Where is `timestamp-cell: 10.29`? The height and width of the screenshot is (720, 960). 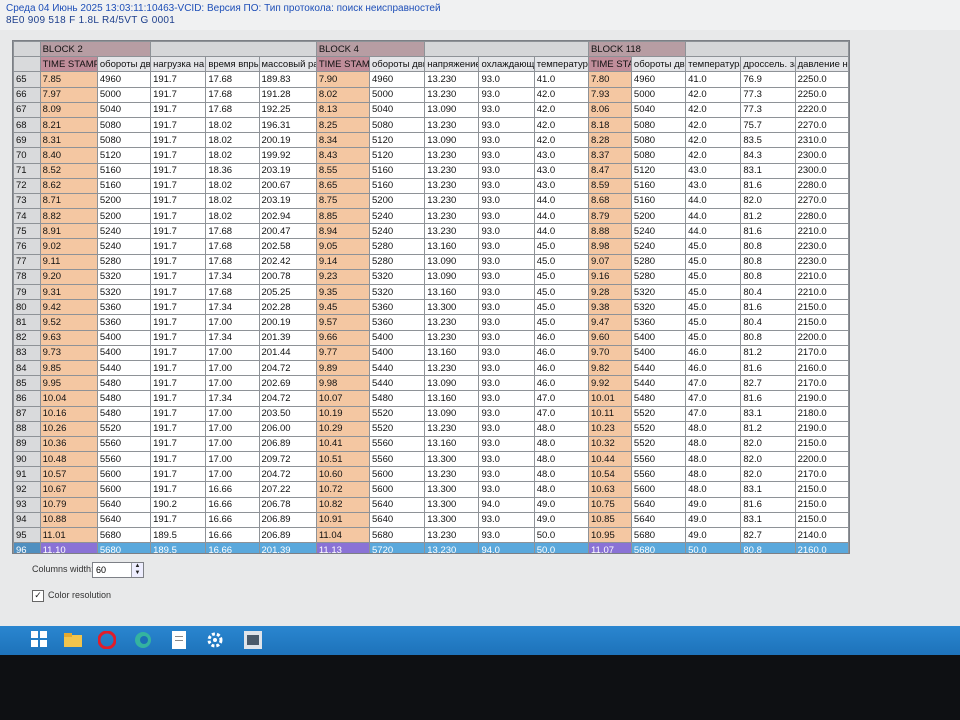 timestamp-cell: 10.29 is located at coordinates (343, 428).